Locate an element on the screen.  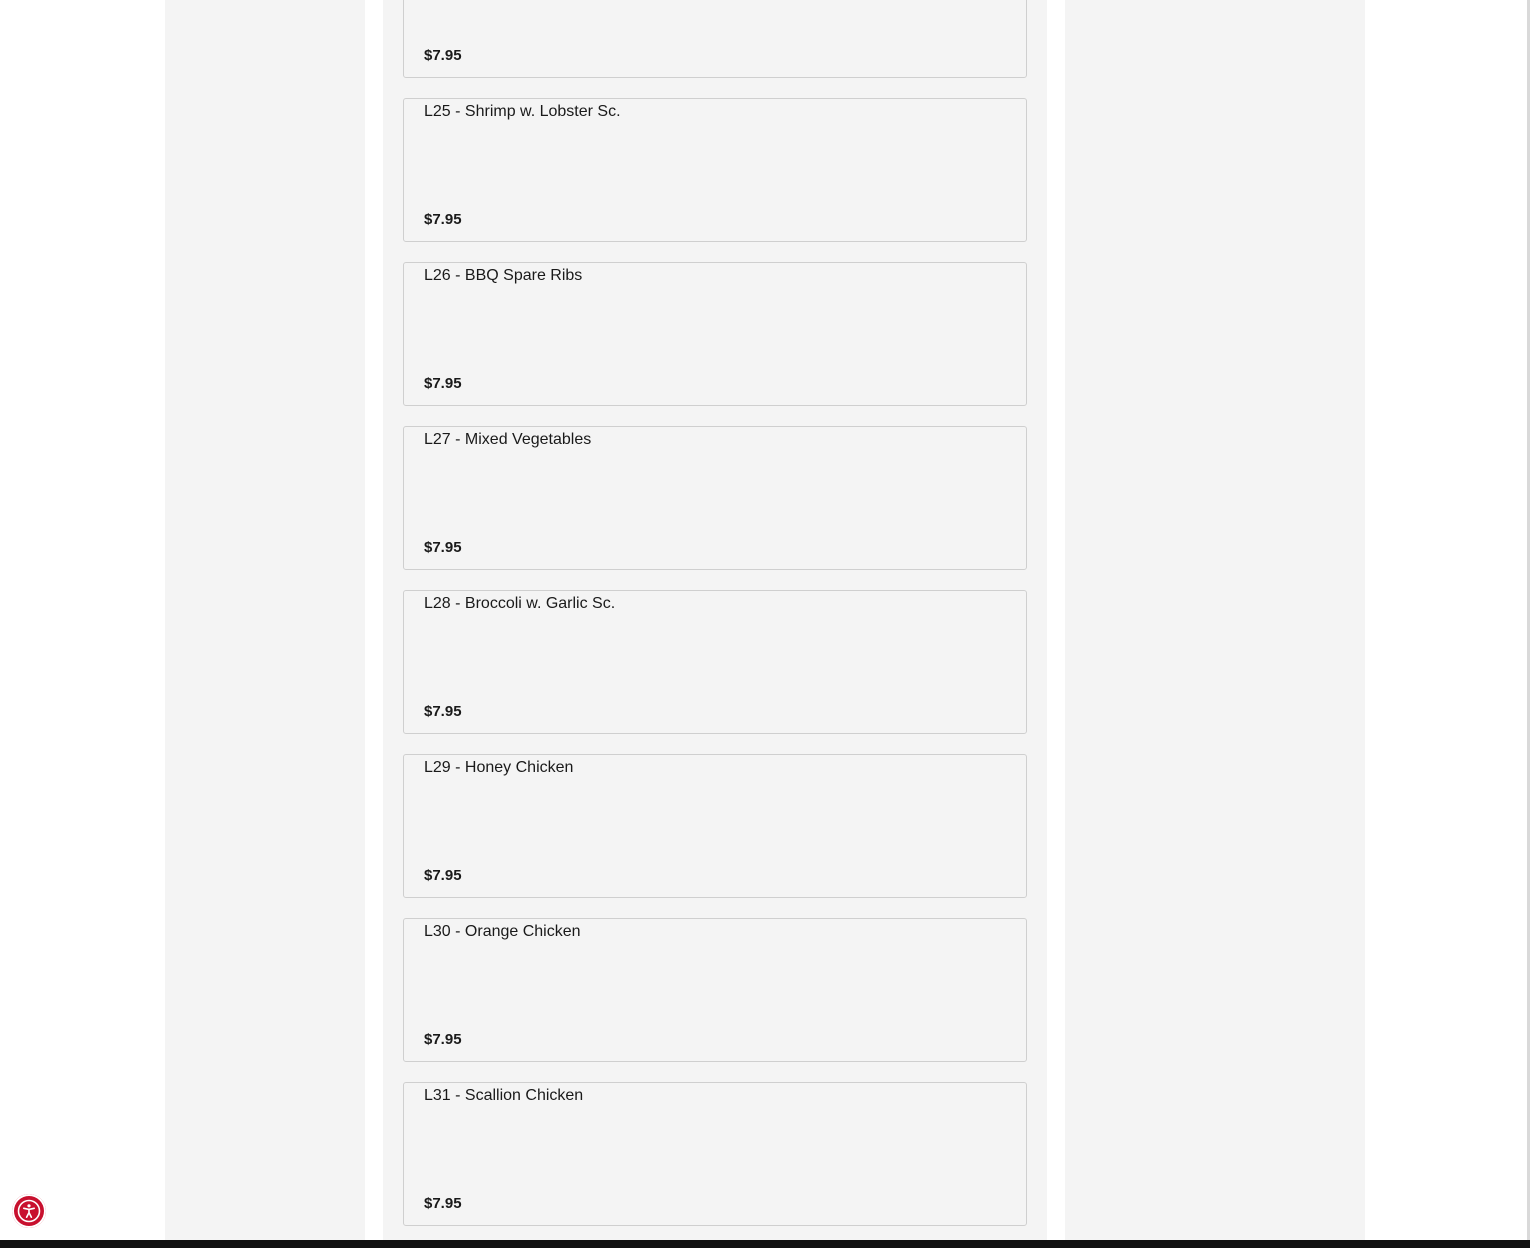
menu-item: $7.95 is located at coordinates (715, 39).